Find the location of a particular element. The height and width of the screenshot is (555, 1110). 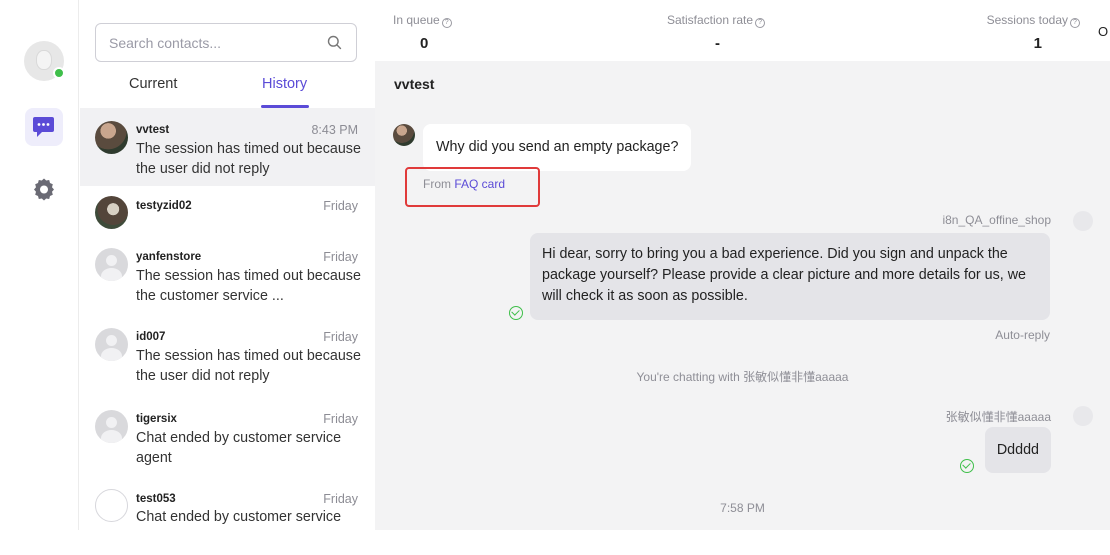

stat-satisfaction-label: Satisfaction rate? is located at coordinates (716, 20).